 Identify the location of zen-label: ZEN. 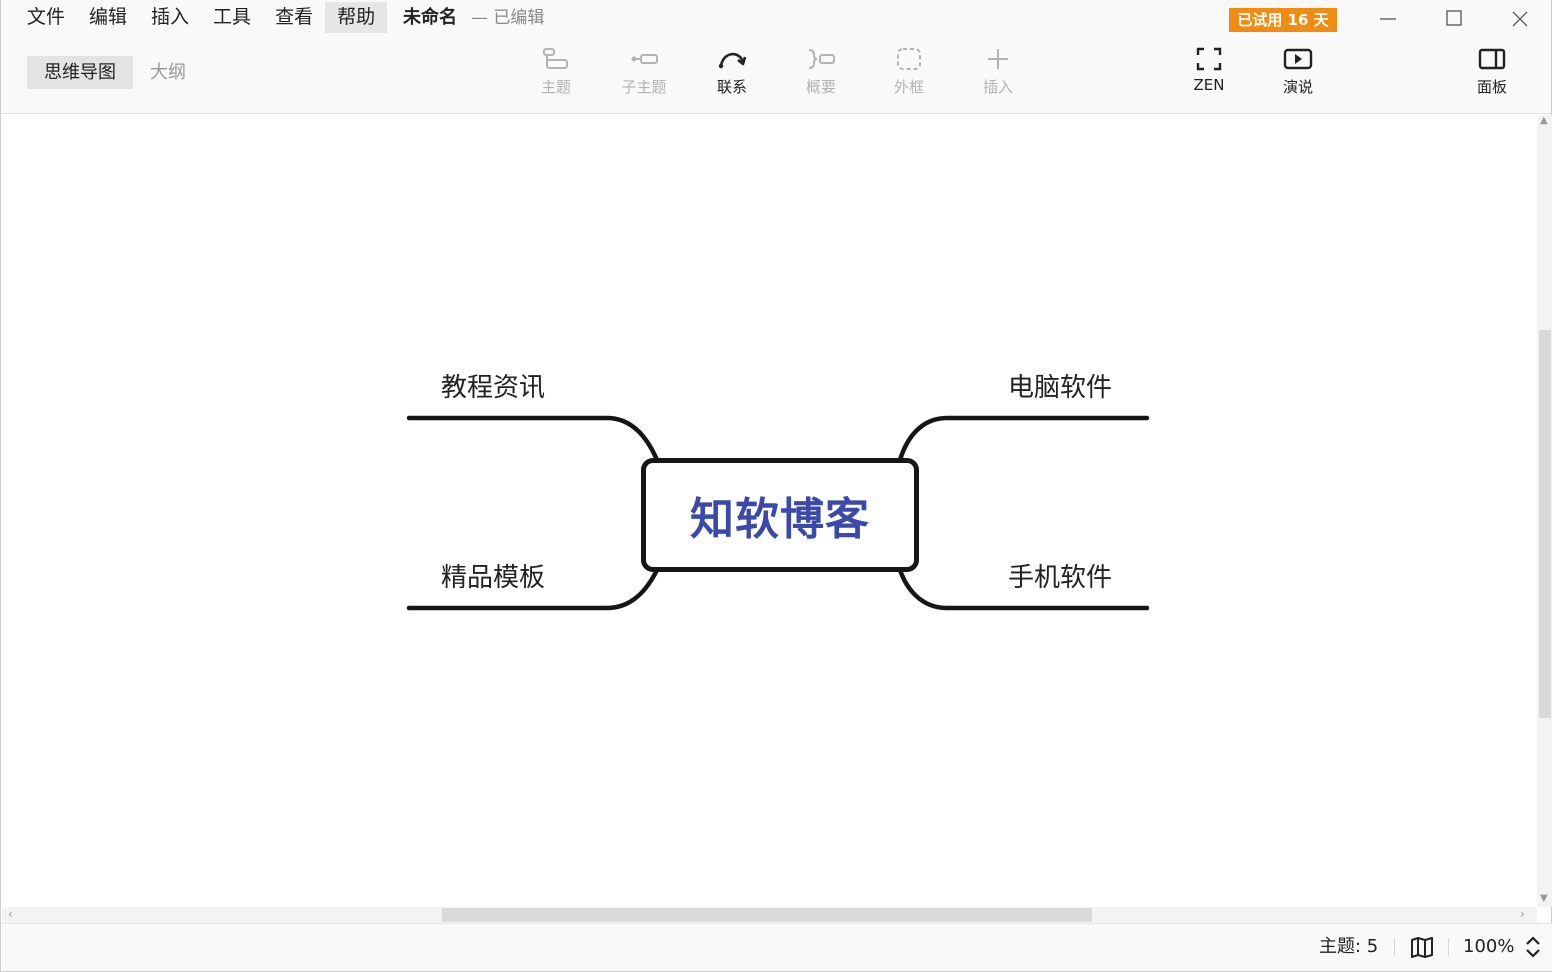
(1209, 85).